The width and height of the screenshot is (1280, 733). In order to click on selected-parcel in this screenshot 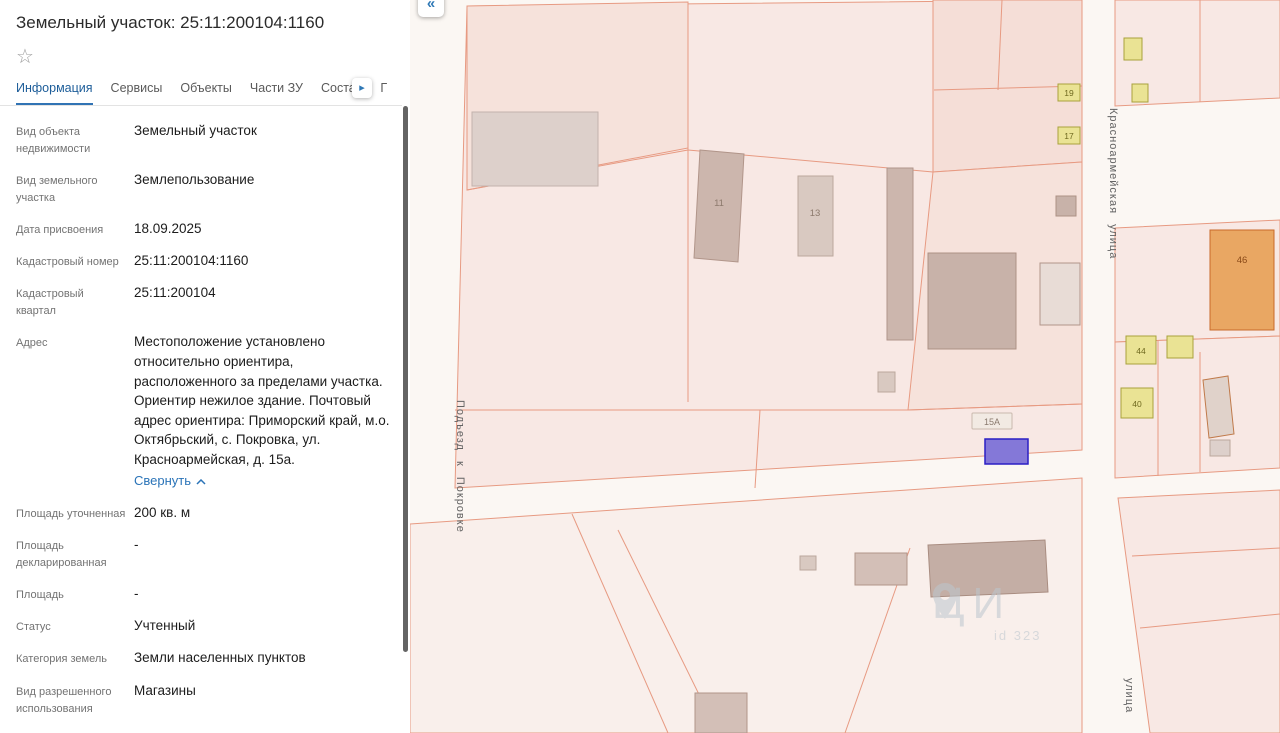, I will do `click(1006, 451)`.